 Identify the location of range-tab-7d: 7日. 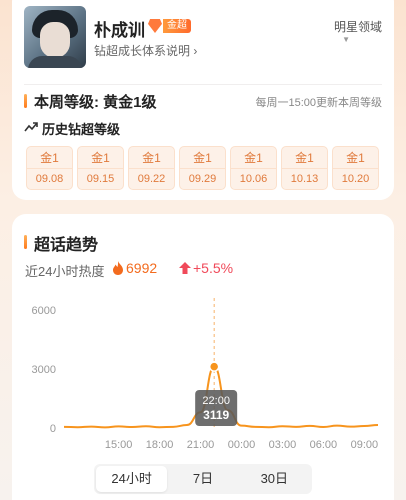
(202, 479).